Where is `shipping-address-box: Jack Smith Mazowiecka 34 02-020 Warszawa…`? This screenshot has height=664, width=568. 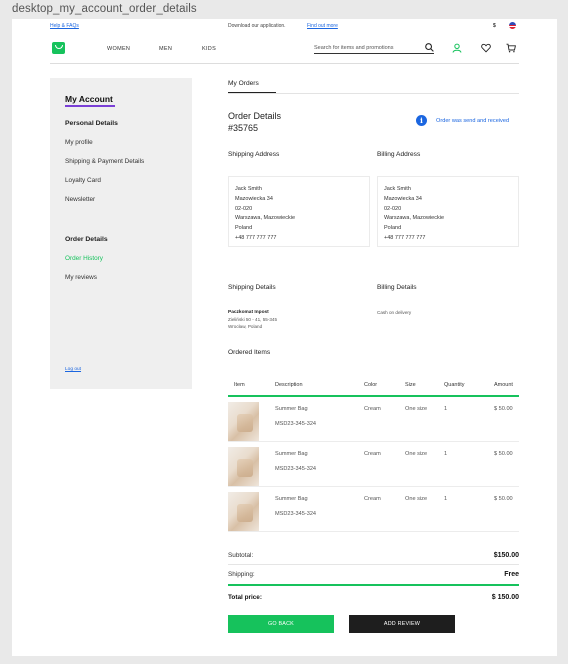
shipping-address-box: Jack Smith Mazowiecka 34 02-020 Warszawa… is located at coordinates (299, 211).